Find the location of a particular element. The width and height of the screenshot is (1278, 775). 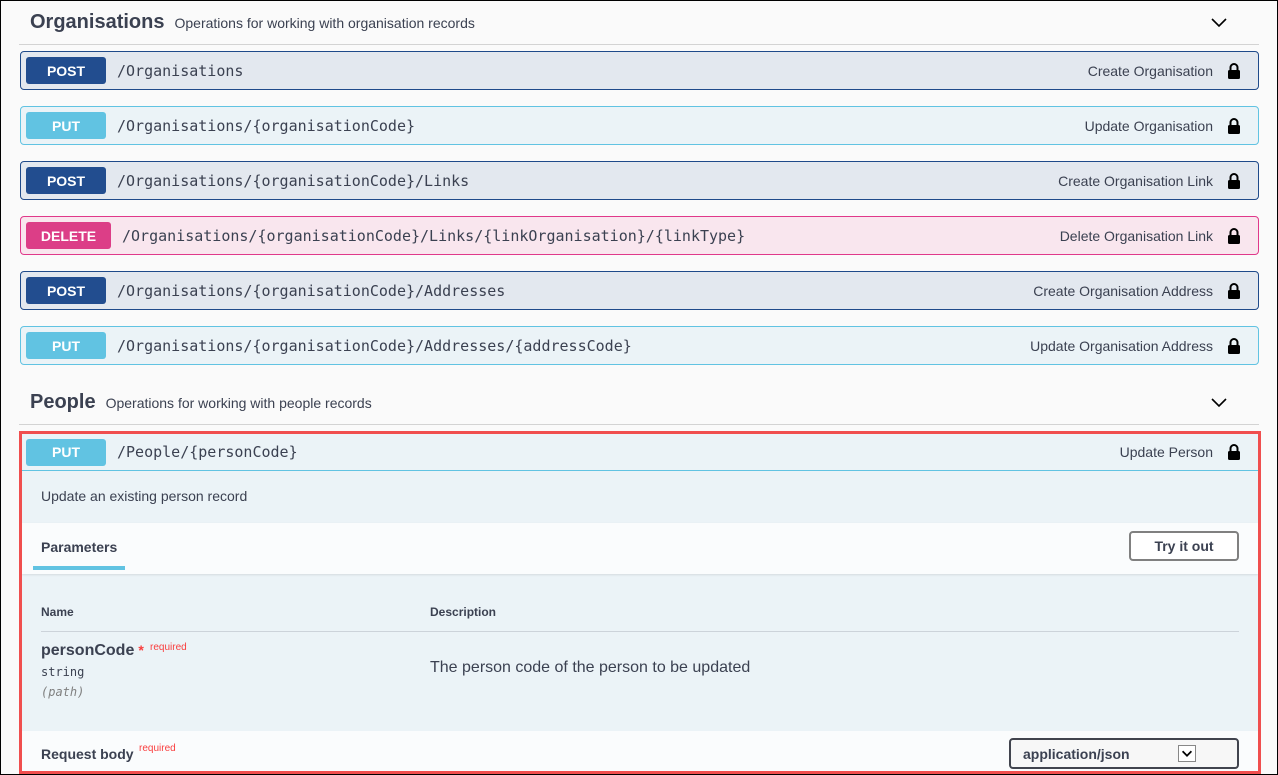

method-badge: DELETE is located at coordinates (68, 235).